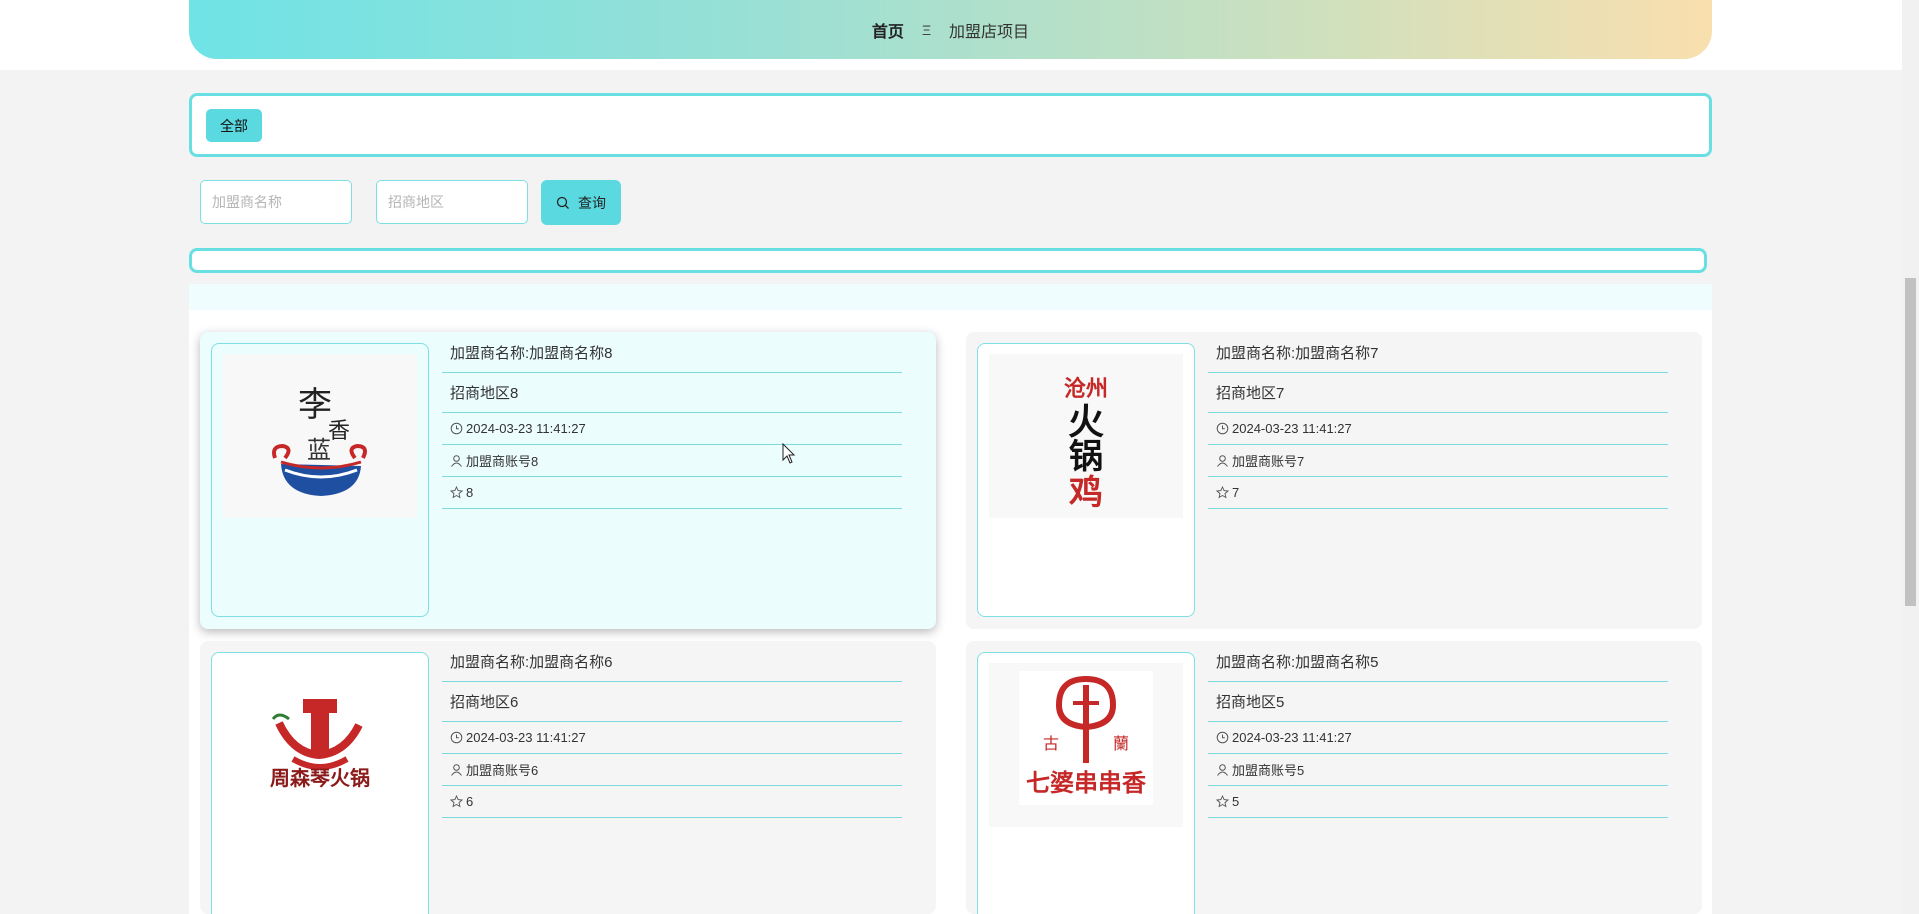 Image resolution: width=1919 pixels, height=914 pixels. What do you see at coordinates (592, 202) in the screenshot?
I see `search-button-label: 查询` at bounding box center [592, 202].